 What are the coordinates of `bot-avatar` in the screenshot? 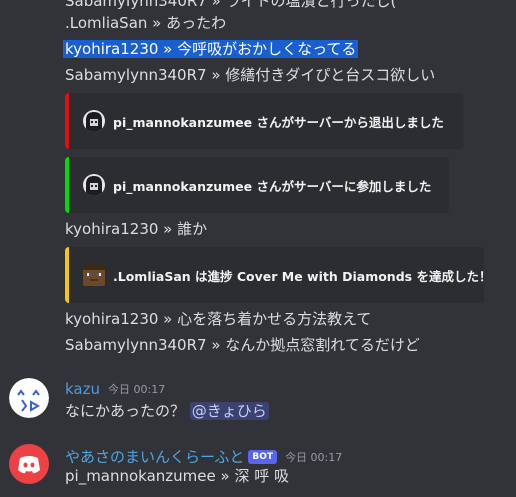 It's located at (29, 464).